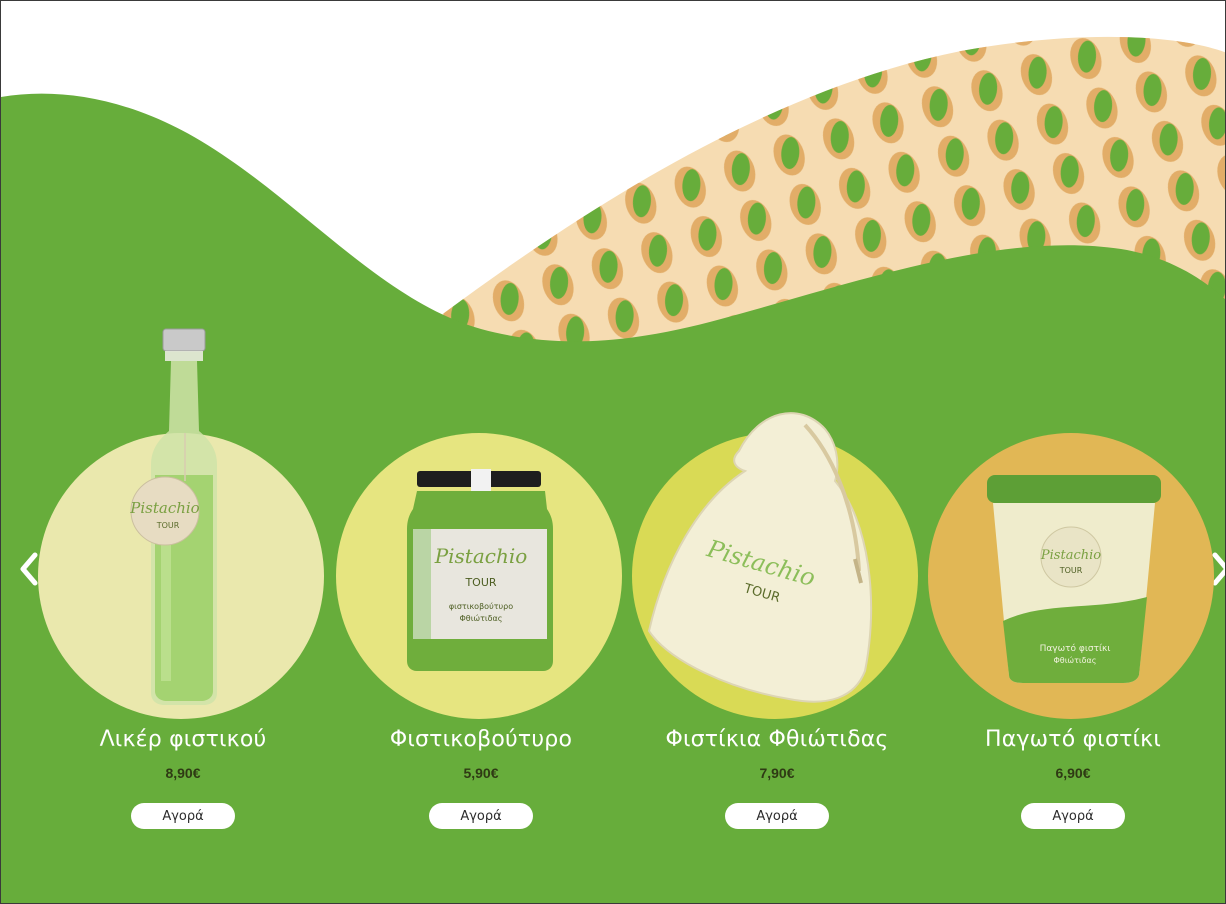 This screenshot has width=1226, height=904. I want to click on product-name: Φιστικοβούτυρο, so click(481, 739).